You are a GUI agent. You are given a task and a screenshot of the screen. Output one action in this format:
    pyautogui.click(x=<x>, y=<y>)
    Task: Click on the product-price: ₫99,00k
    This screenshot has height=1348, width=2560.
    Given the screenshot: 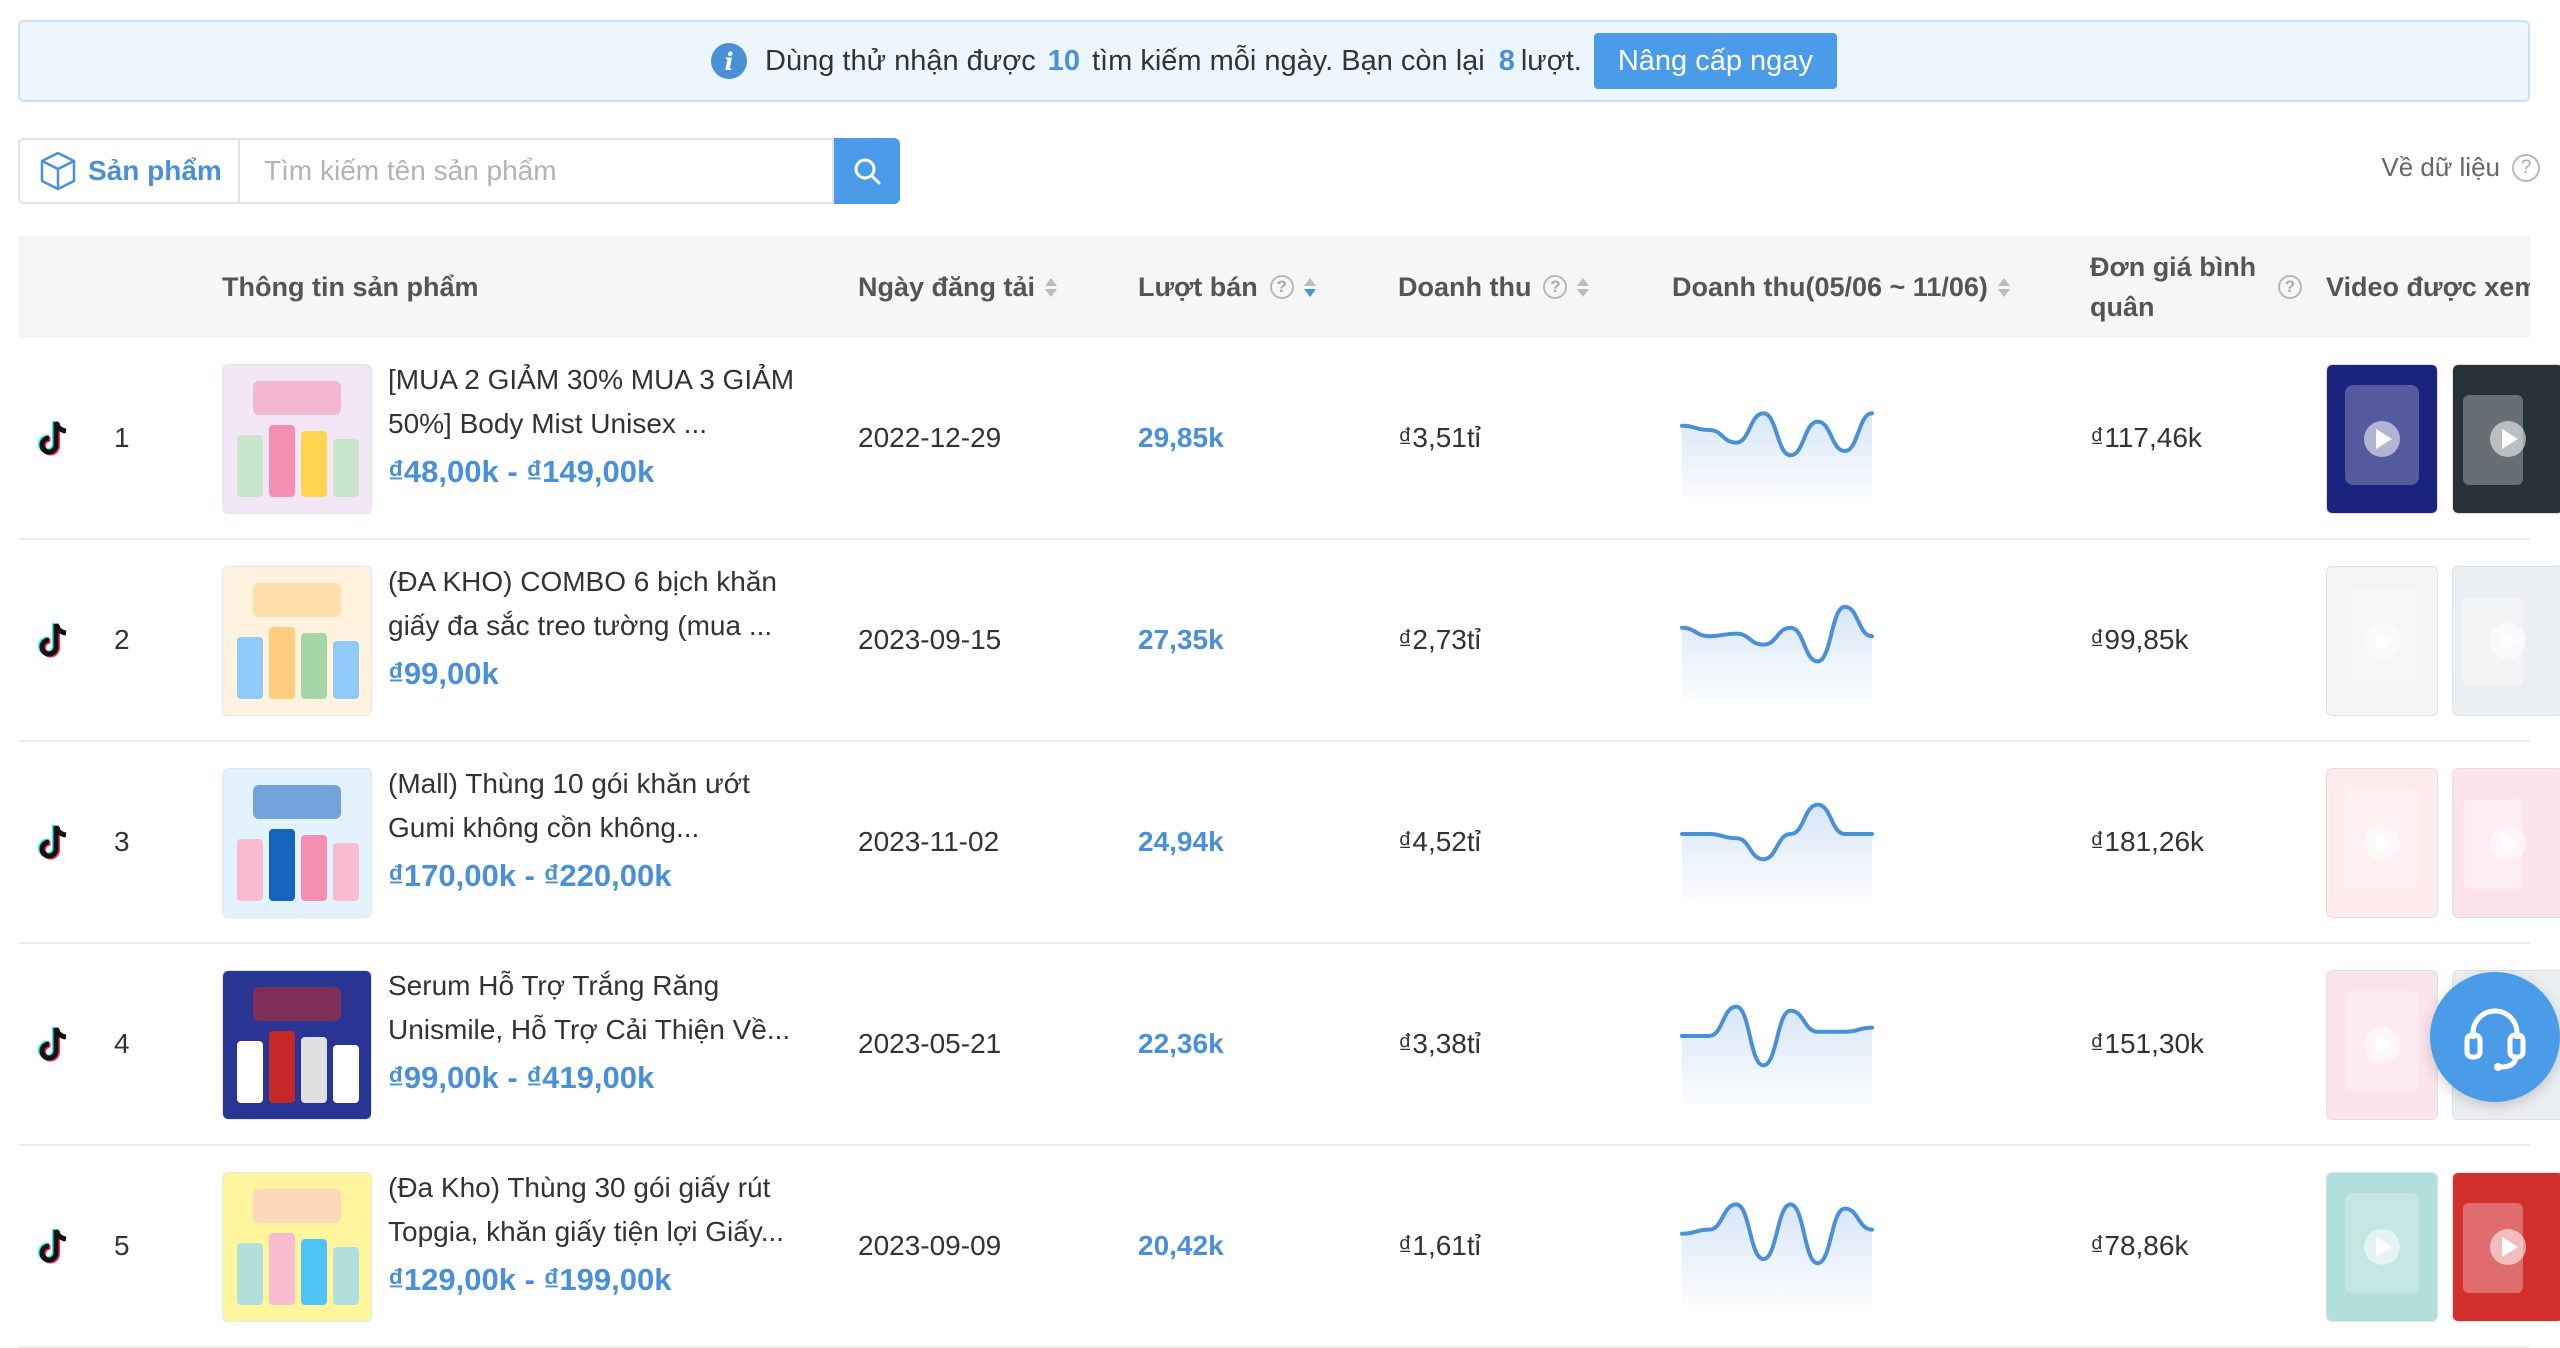 What is the action you would take?
    pyautogui.click(x=443, y=673)
    